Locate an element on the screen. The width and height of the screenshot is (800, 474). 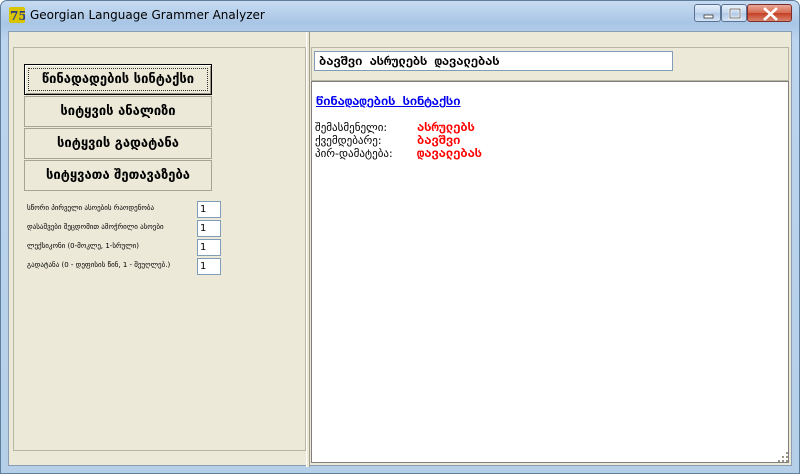
sentence-syntax-button: წინადადების სინტაქსი is located at coordinates (118, 79).